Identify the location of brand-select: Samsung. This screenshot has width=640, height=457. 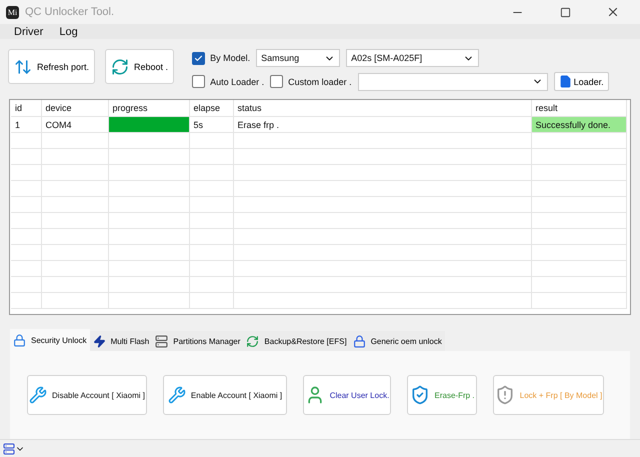
(298, 58).